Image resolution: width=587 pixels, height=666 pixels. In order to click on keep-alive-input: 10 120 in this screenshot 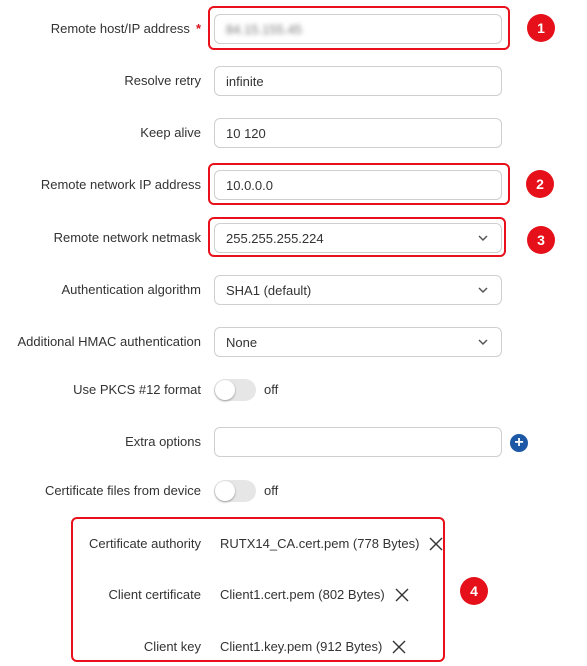, I will do `click(358, 133)`.